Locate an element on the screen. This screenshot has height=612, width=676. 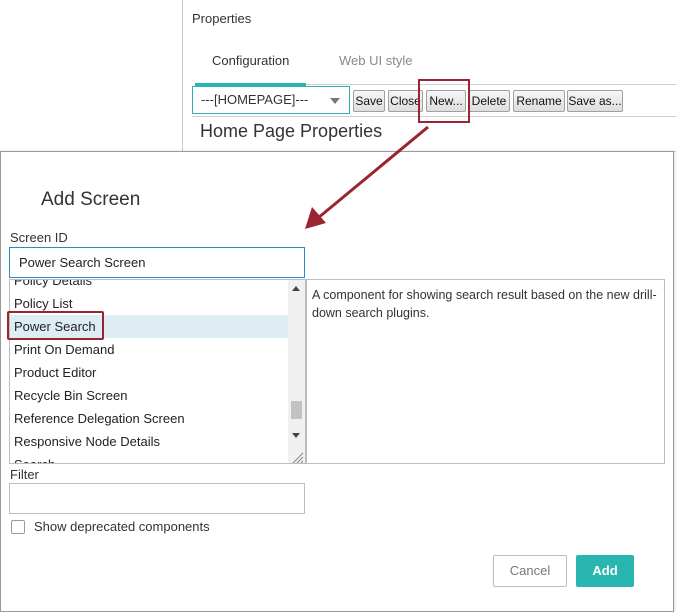
list-scrollbar is located at coordinates (296, 372).